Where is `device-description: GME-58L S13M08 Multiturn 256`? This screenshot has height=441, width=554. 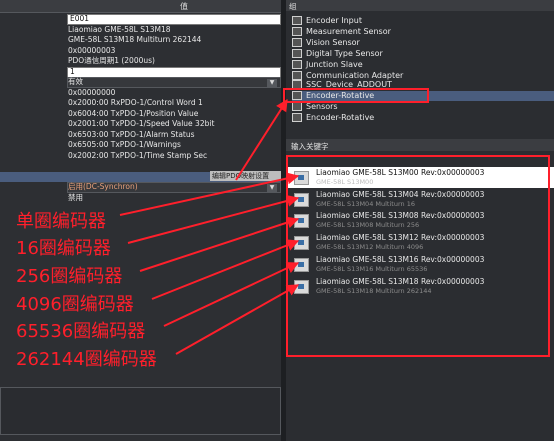 device-description: GME-58L S13M08 Multiturn 256 is located at coordinates (368, 225).